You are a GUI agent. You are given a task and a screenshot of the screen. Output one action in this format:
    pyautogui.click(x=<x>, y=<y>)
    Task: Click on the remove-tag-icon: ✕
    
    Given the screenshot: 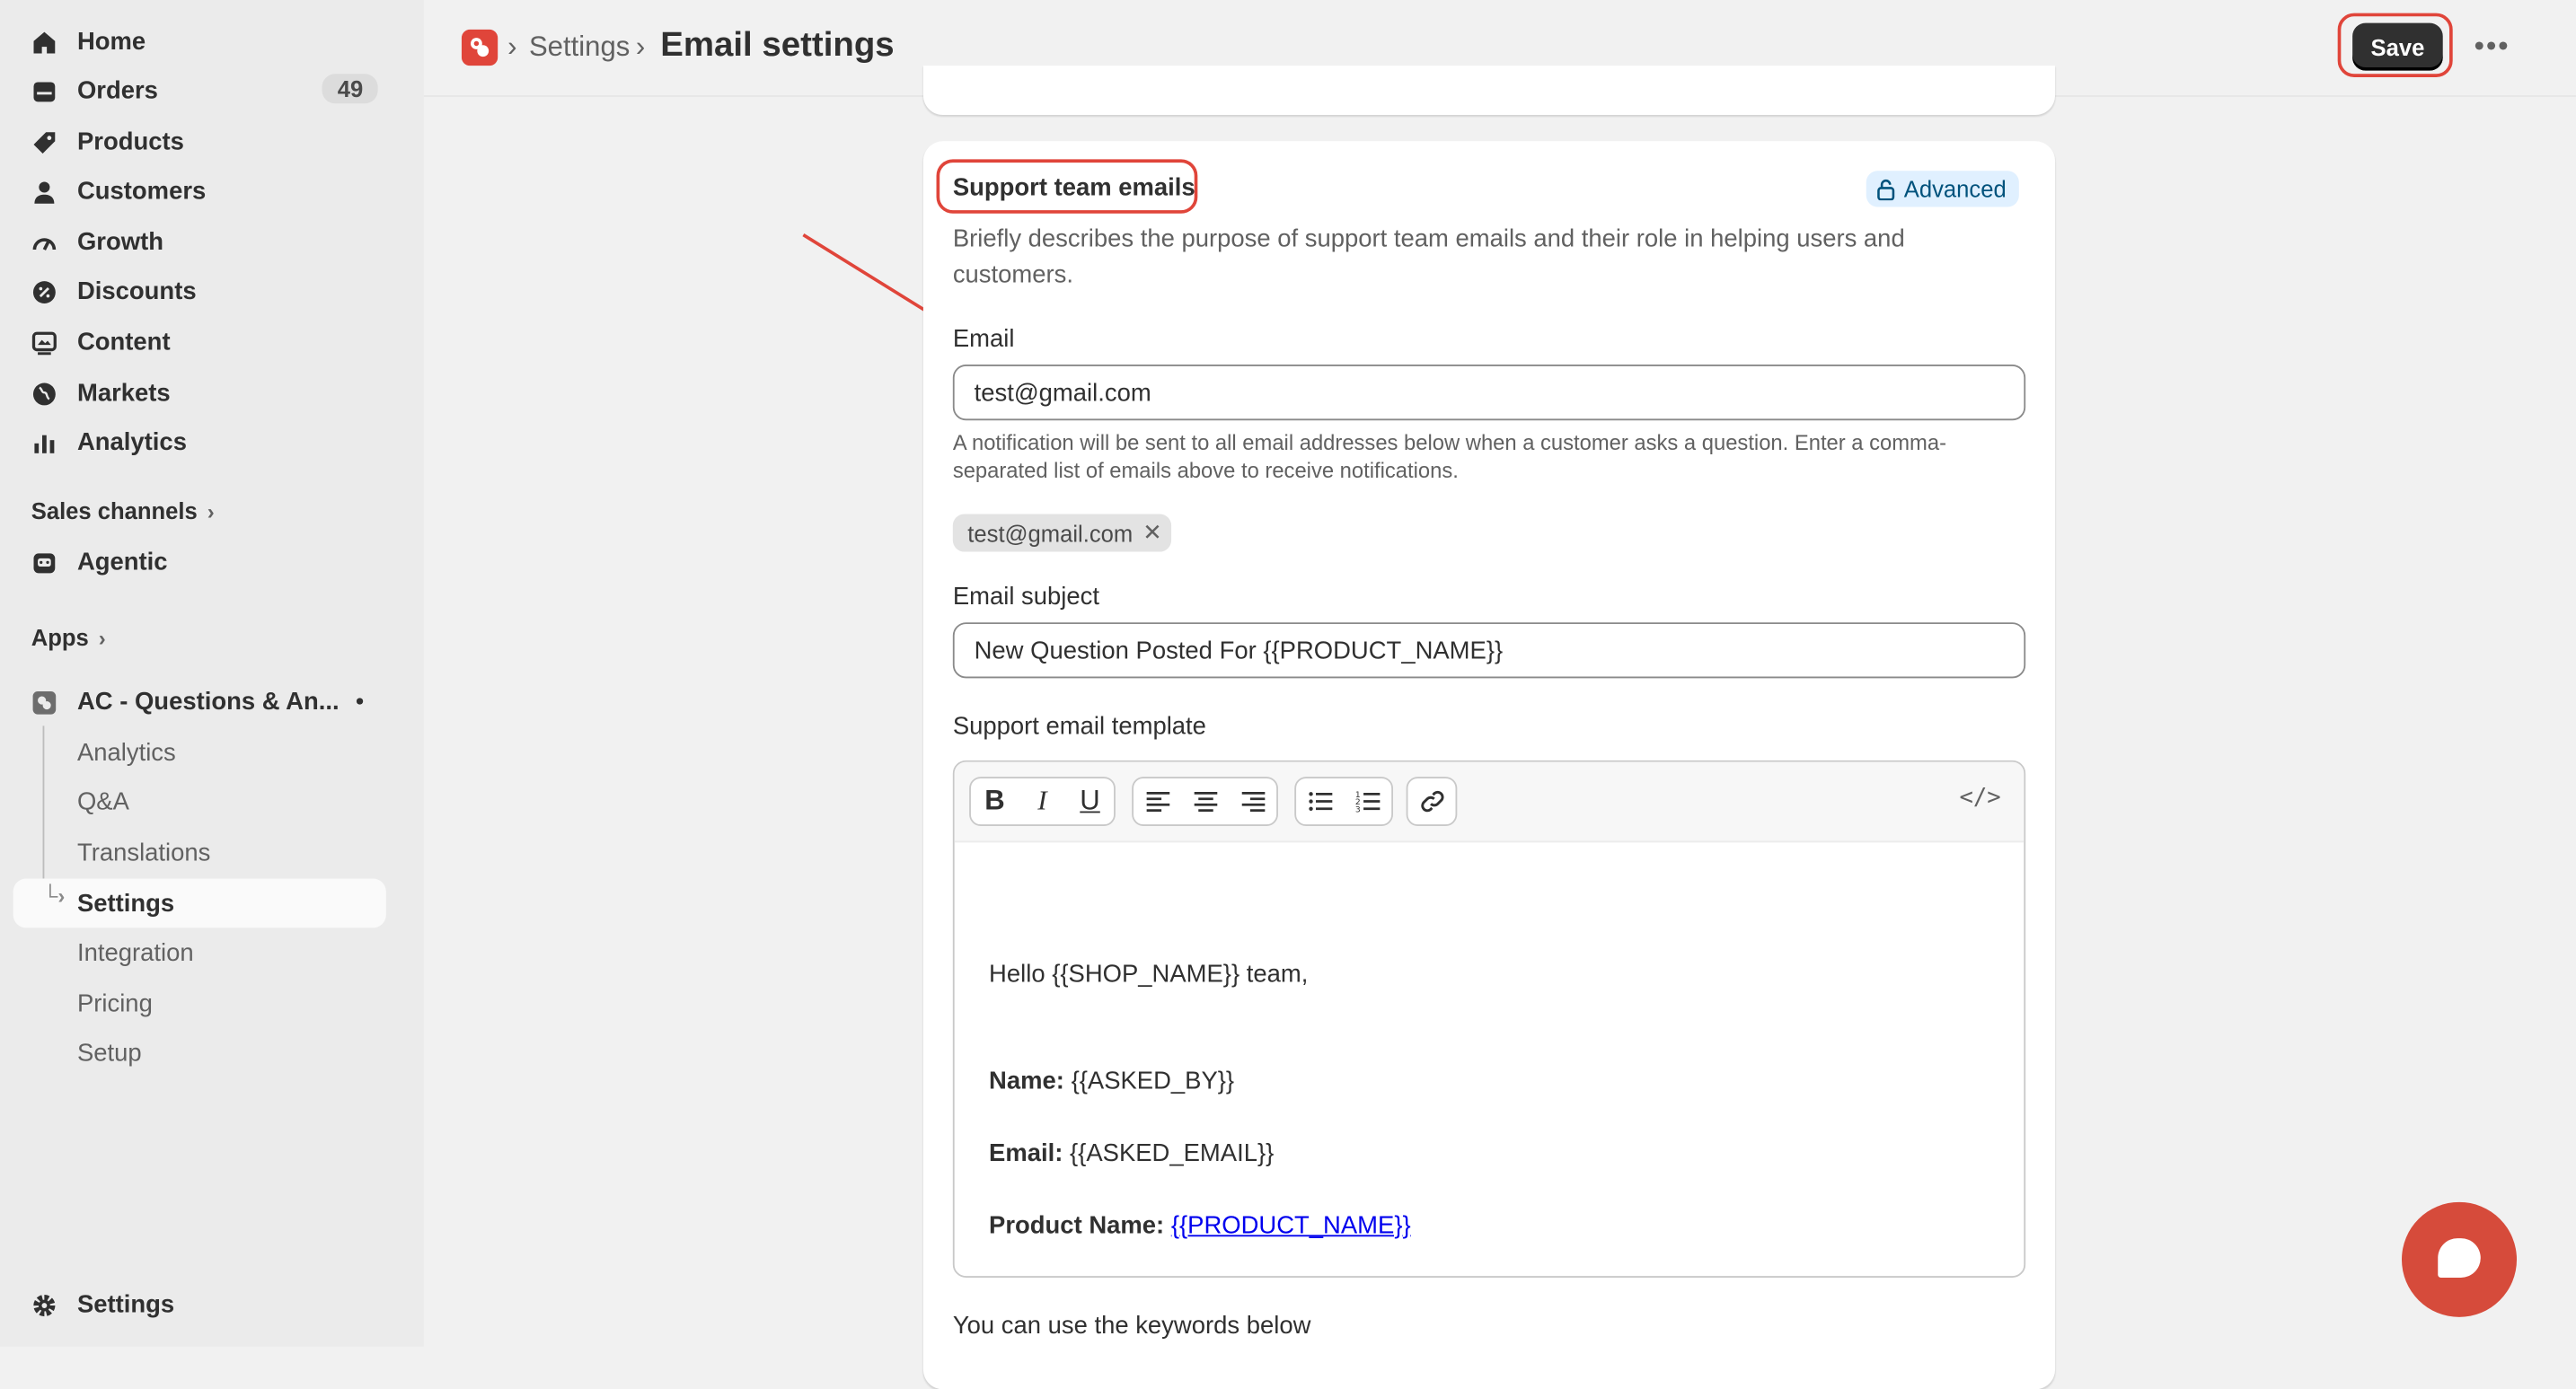 What is the action you would take?
    pyautogui.click(x=1151, y=533)
    